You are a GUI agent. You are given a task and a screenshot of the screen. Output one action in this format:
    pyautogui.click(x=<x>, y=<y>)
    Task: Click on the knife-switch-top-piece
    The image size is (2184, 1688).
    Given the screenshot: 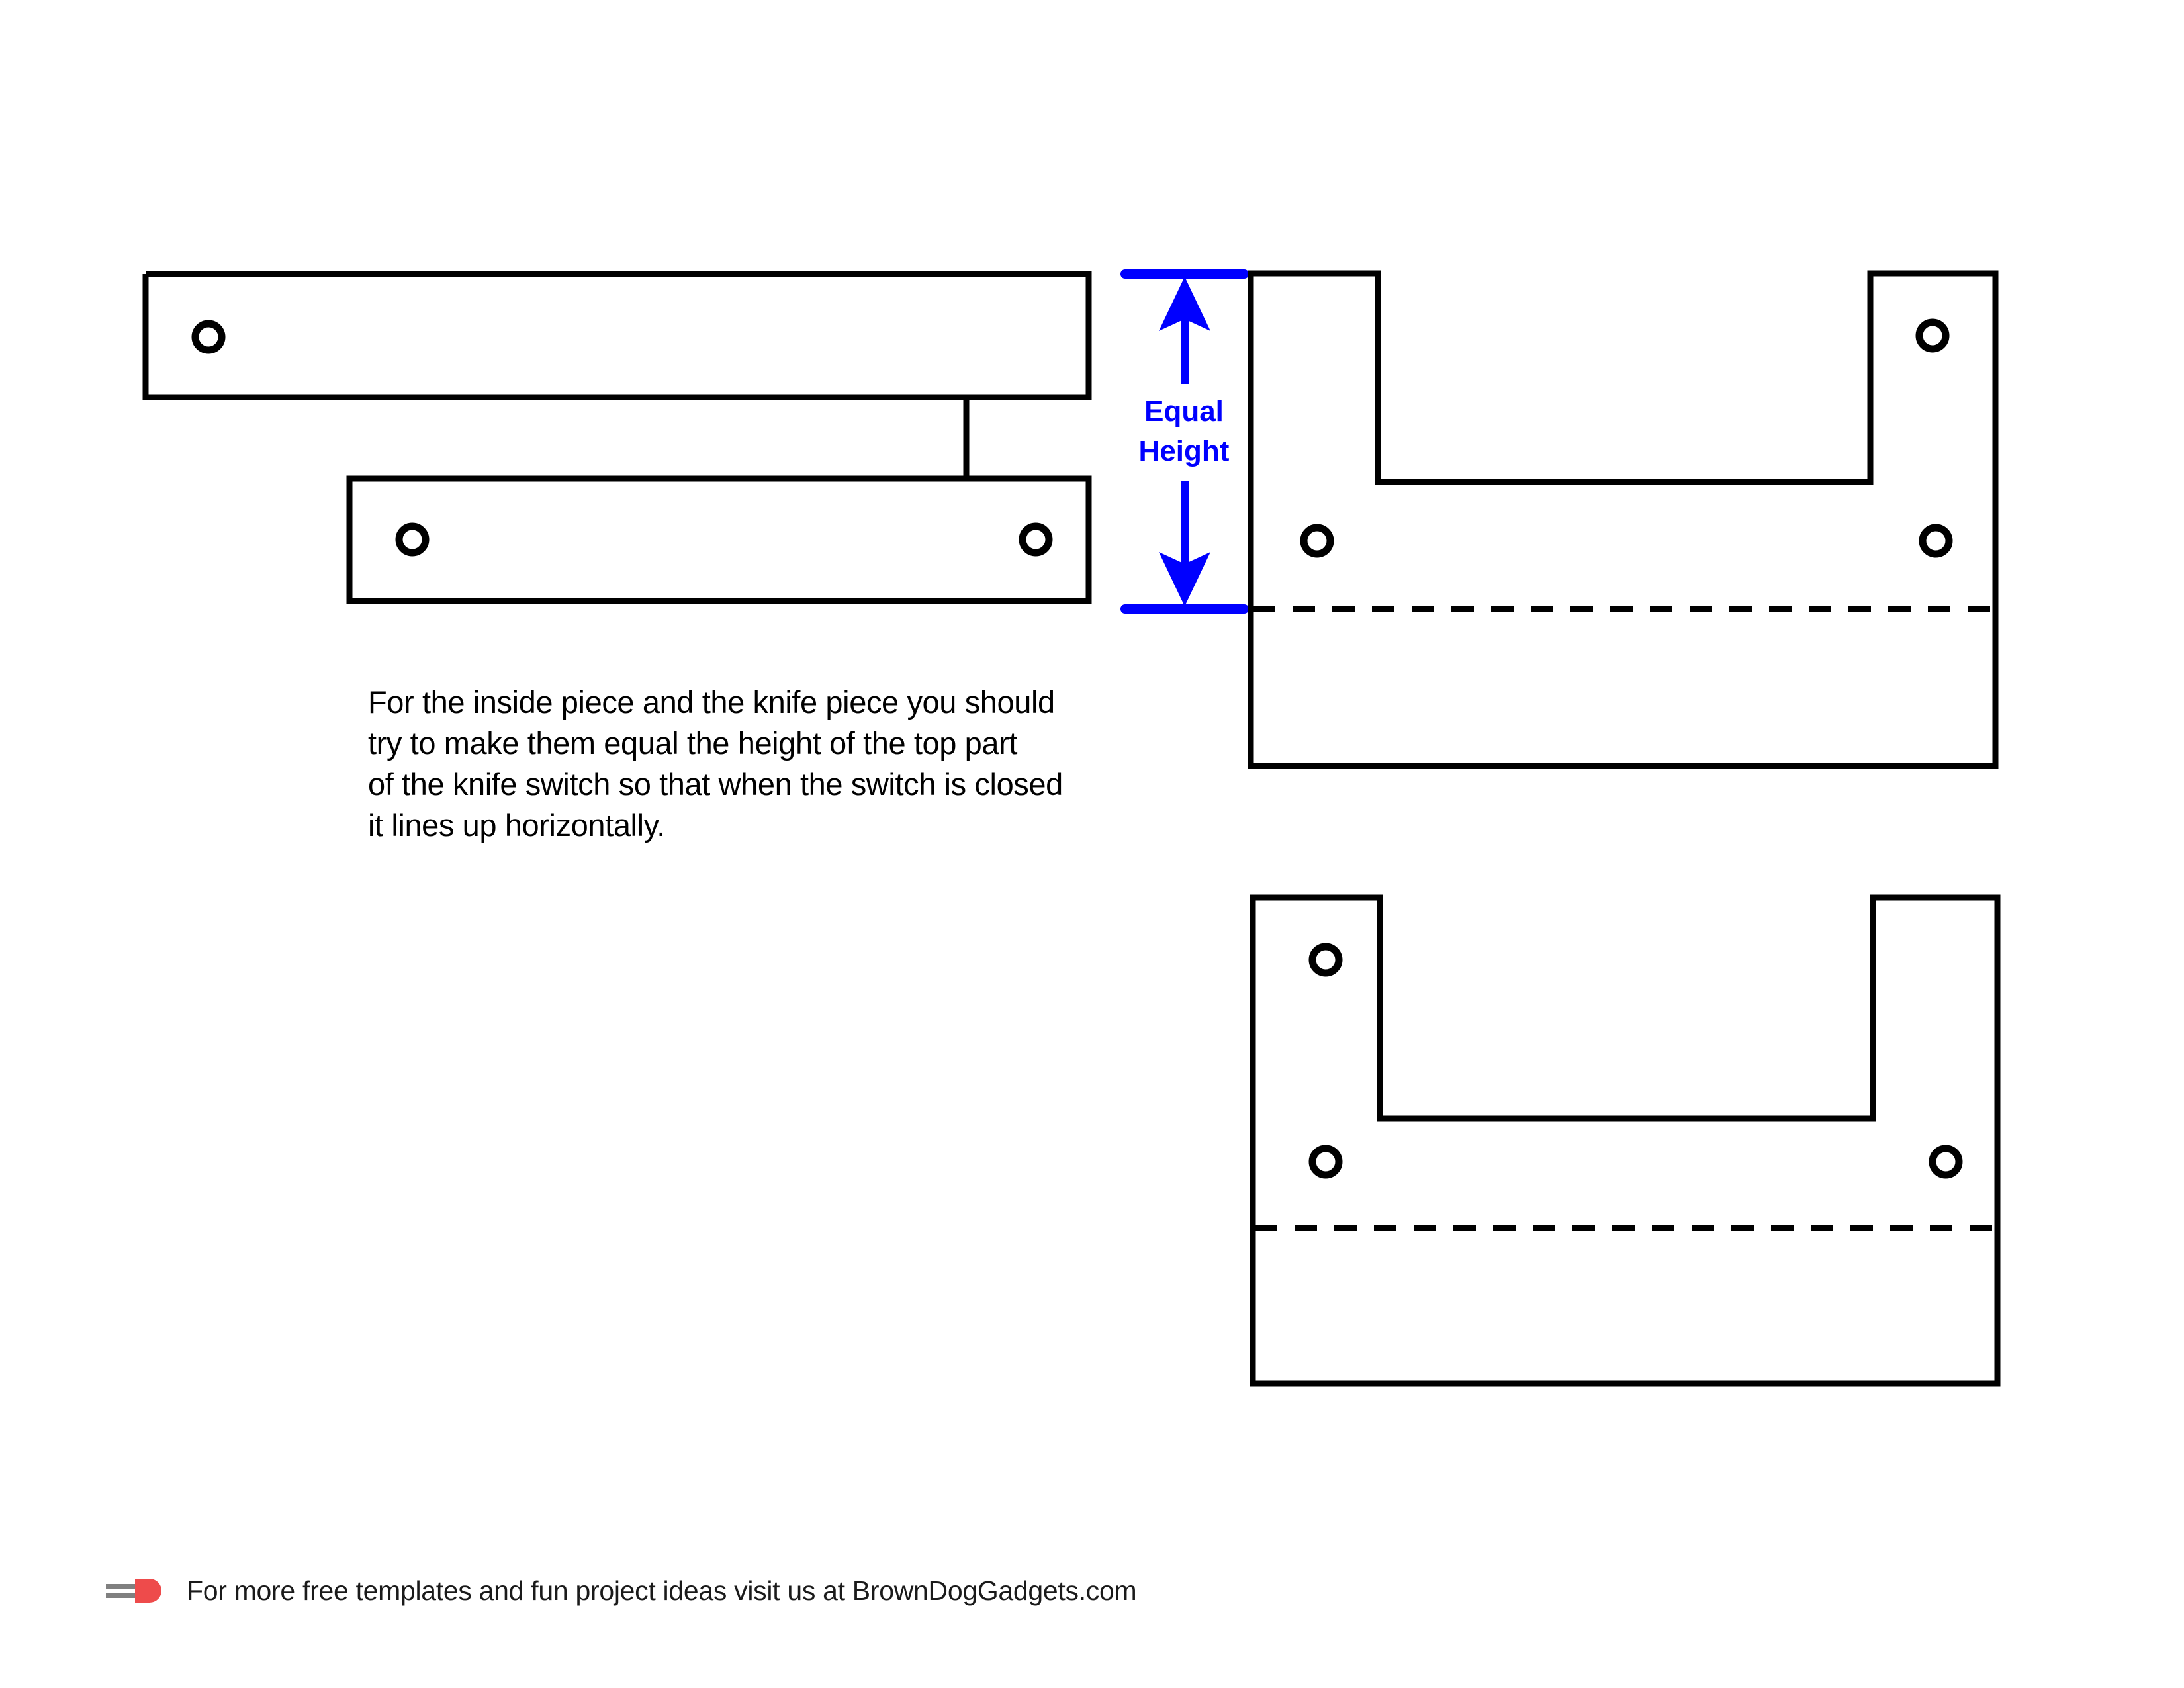 What is the action you would take?
    pyautogui.click(x=1624, y=519)
    